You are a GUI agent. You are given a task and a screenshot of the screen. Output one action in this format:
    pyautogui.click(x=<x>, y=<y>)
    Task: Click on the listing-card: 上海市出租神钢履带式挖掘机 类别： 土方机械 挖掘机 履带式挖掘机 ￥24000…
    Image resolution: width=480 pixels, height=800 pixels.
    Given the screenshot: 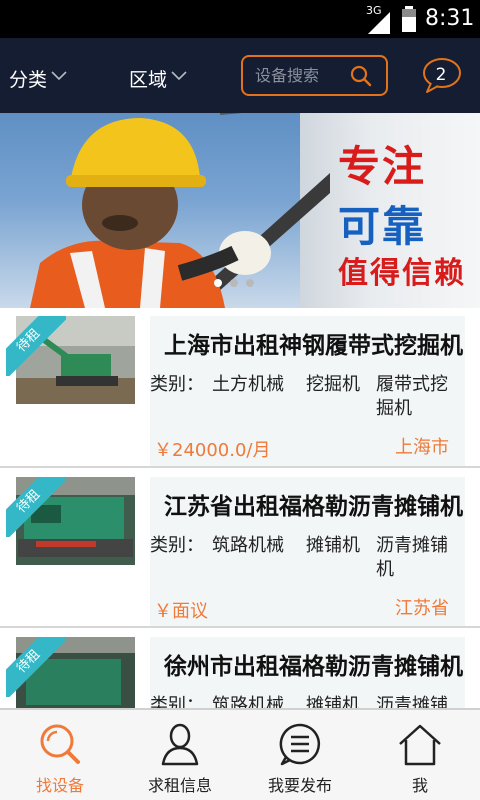 What is the action you would take?
    pyautogui.click(x=307, y=391)
    